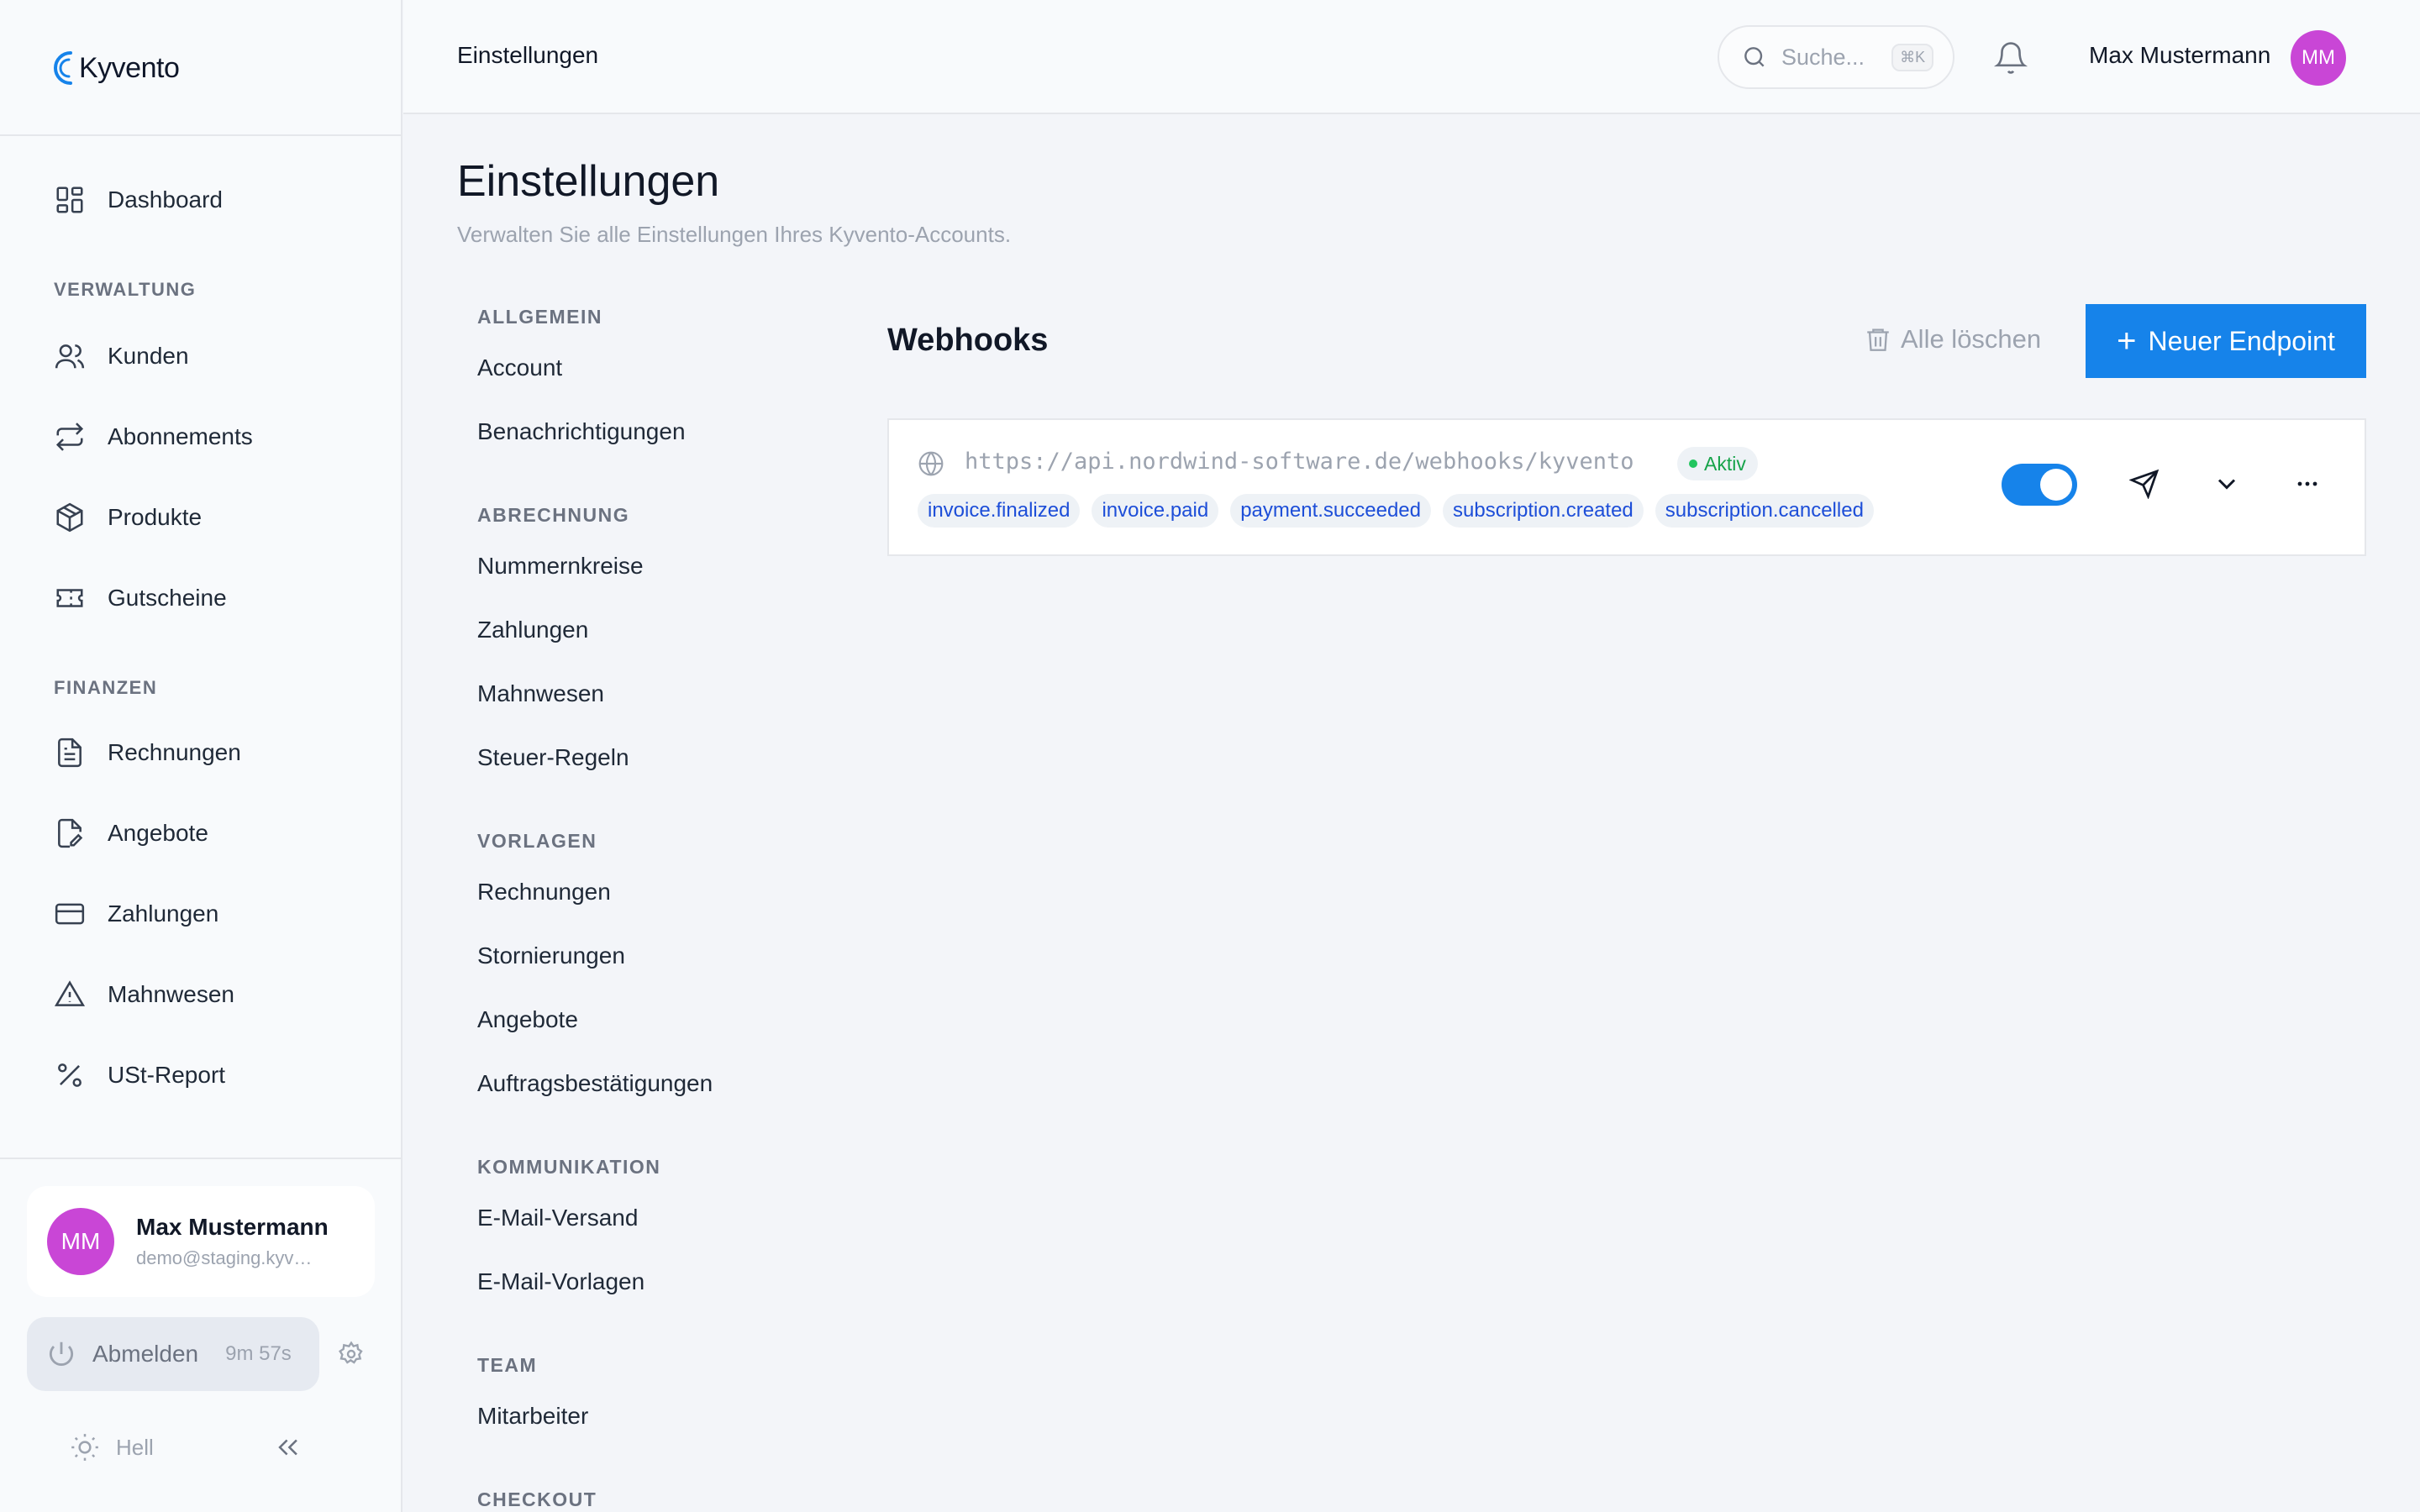 The height and width of the screenshot is (1512, 2420). I want to click on event-tag: subscription.created, so click(1543, 511).